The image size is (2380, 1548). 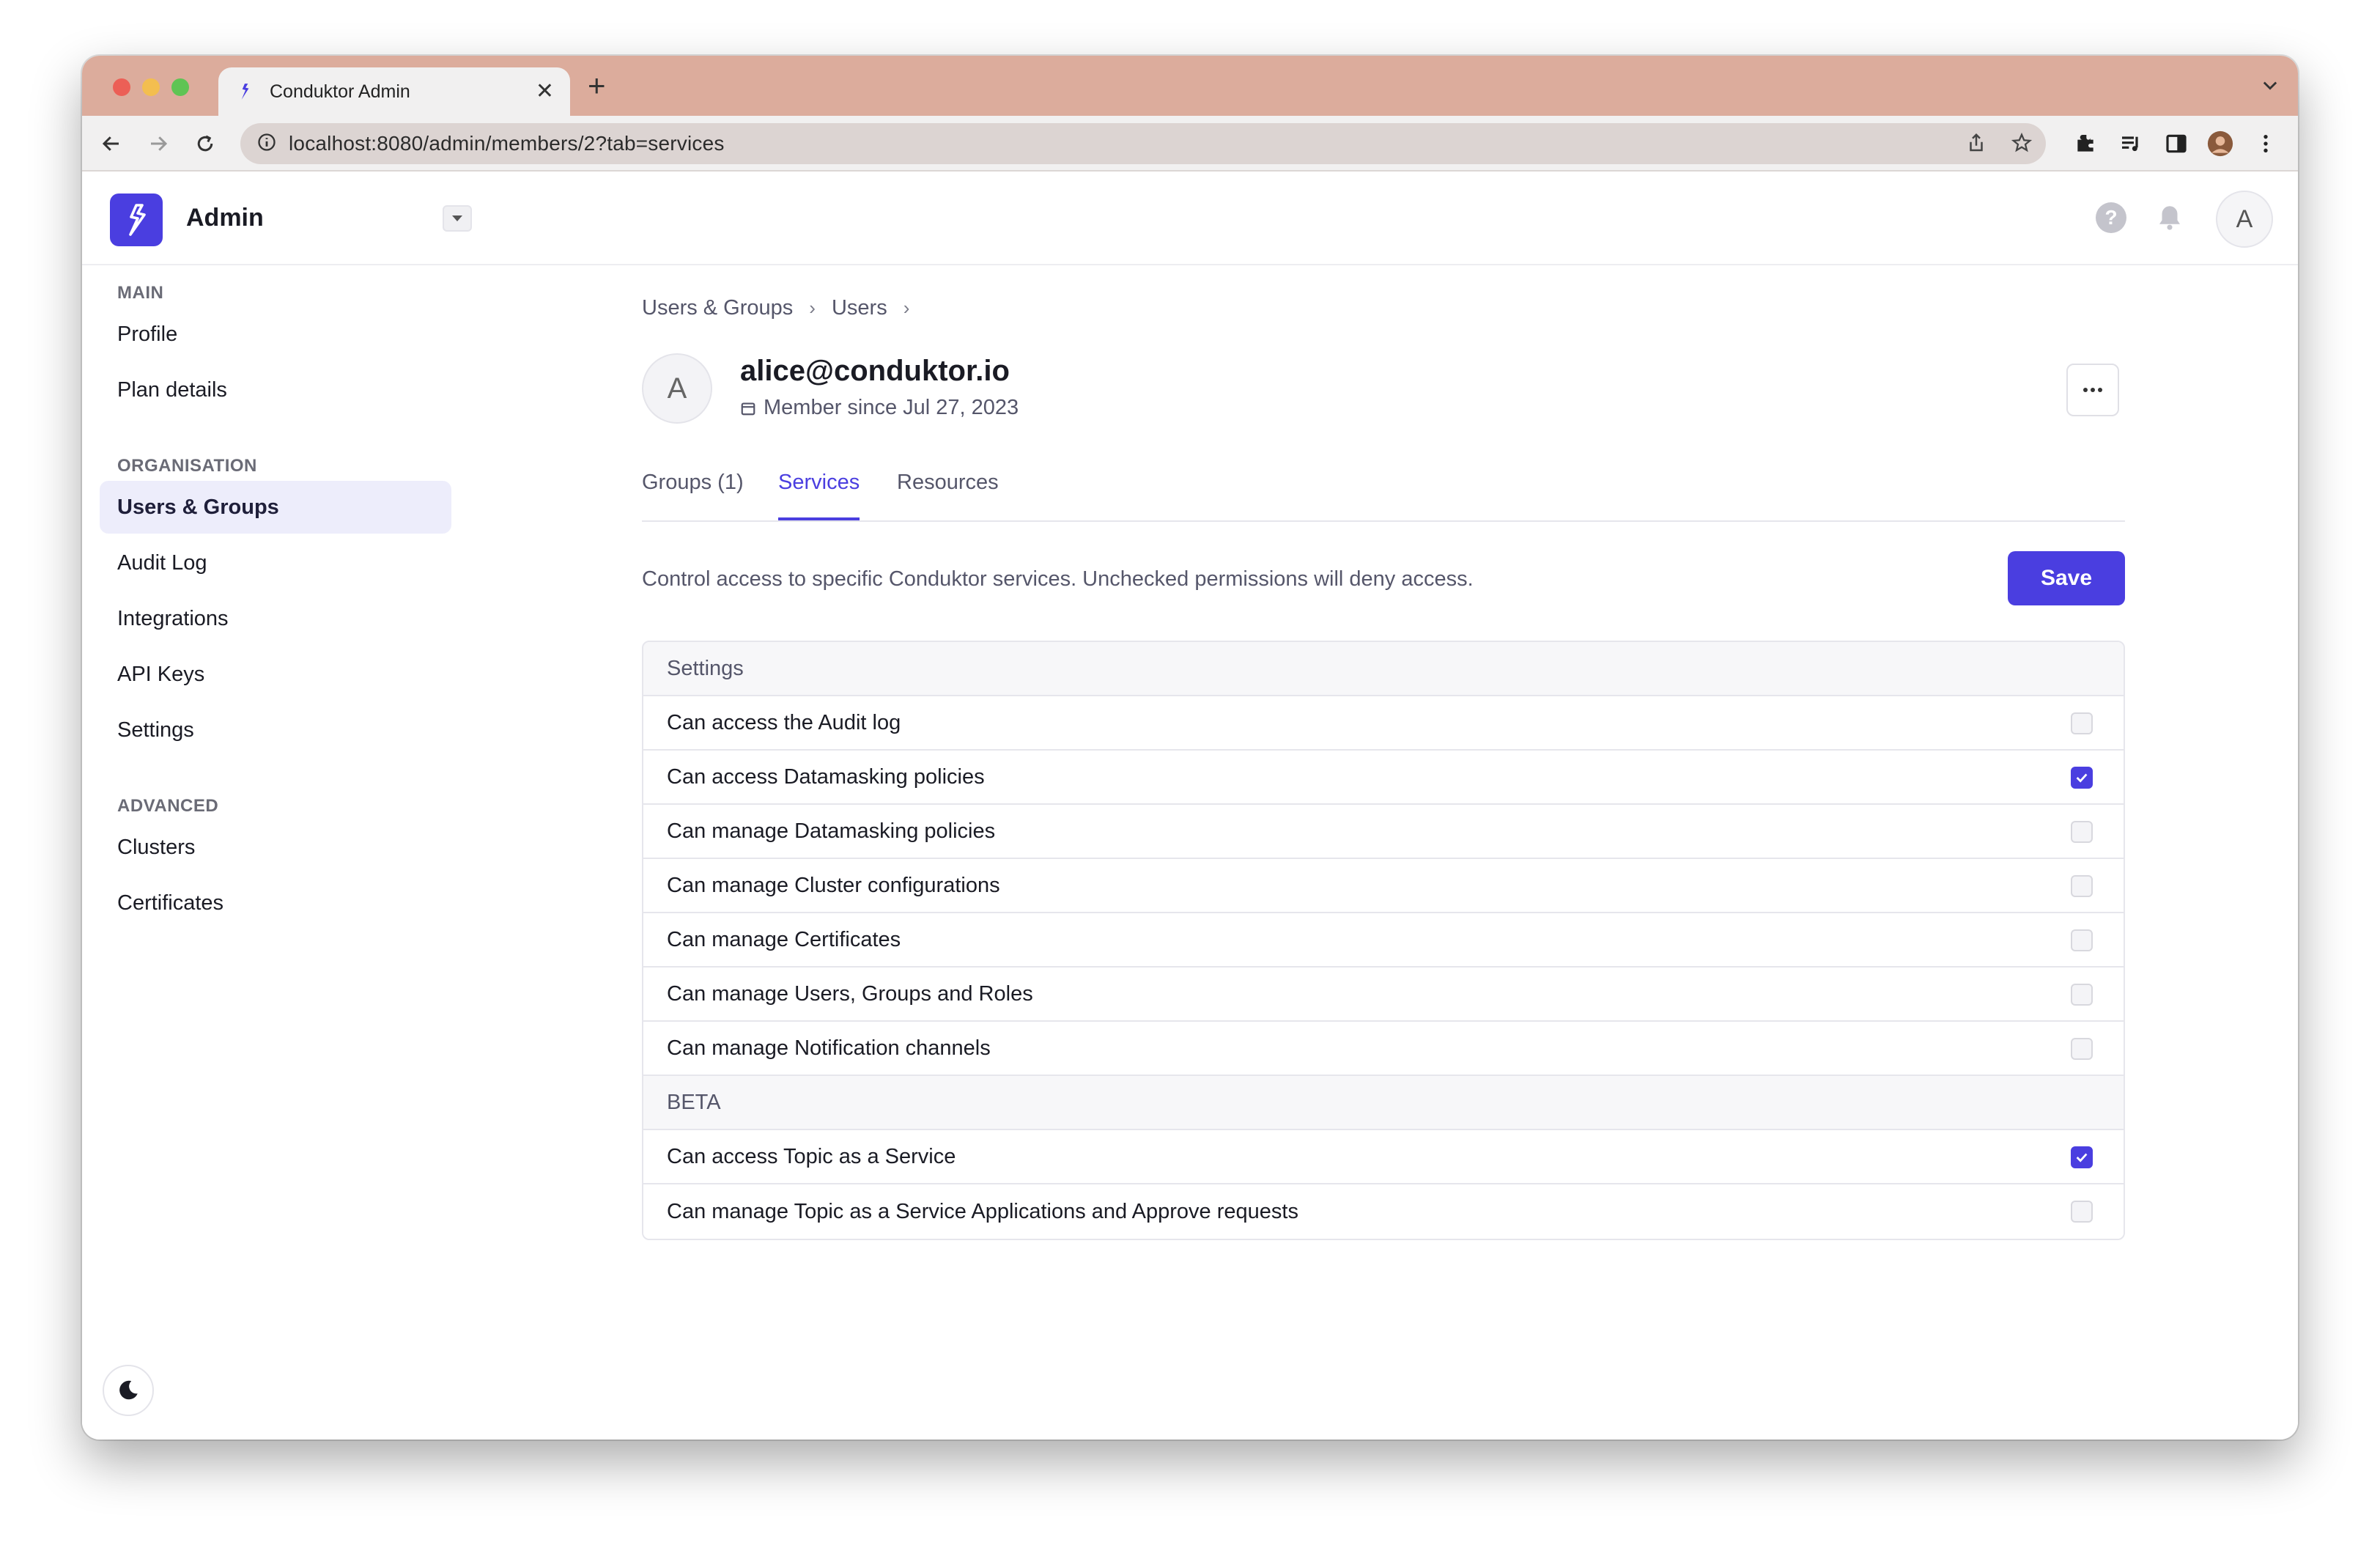 What do you see at coordinates (1383, 1049) in the screenshot?
I see `permission-row: Can manage Notification channels` at bounding box center [1383, 1049].